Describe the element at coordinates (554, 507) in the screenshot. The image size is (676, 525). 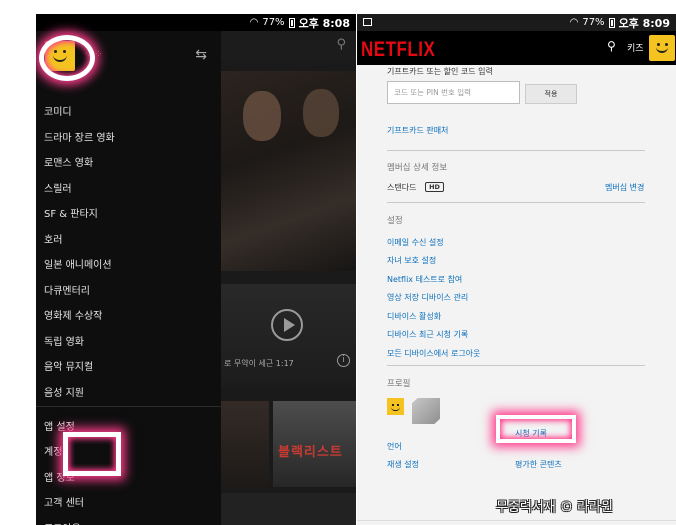
I see `watermark: 무중력서재 © 라라윈` at that location.